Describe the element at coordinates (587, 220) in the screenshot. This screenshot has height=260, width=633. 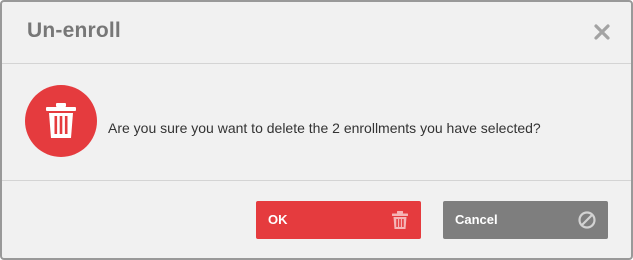
I see `cancel-icon` at that location.